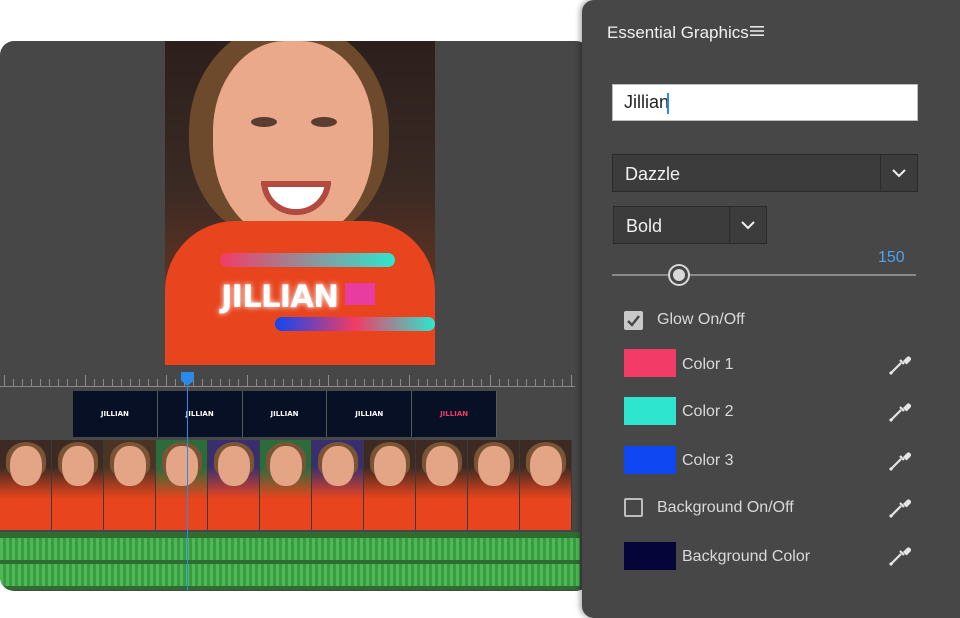  Describe the element at coordinates (678, 275) in the screenshot. I see `size-slider-thumb` at that location.